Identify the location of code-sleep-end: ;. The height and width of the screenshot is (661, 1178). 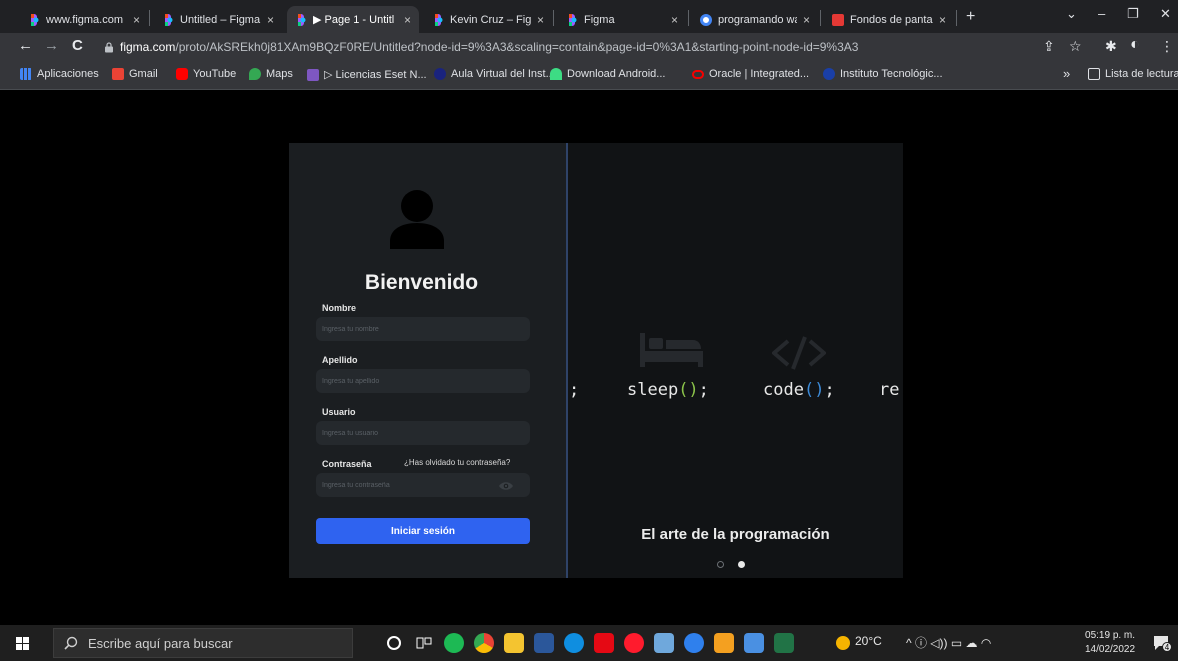
(703, 390).